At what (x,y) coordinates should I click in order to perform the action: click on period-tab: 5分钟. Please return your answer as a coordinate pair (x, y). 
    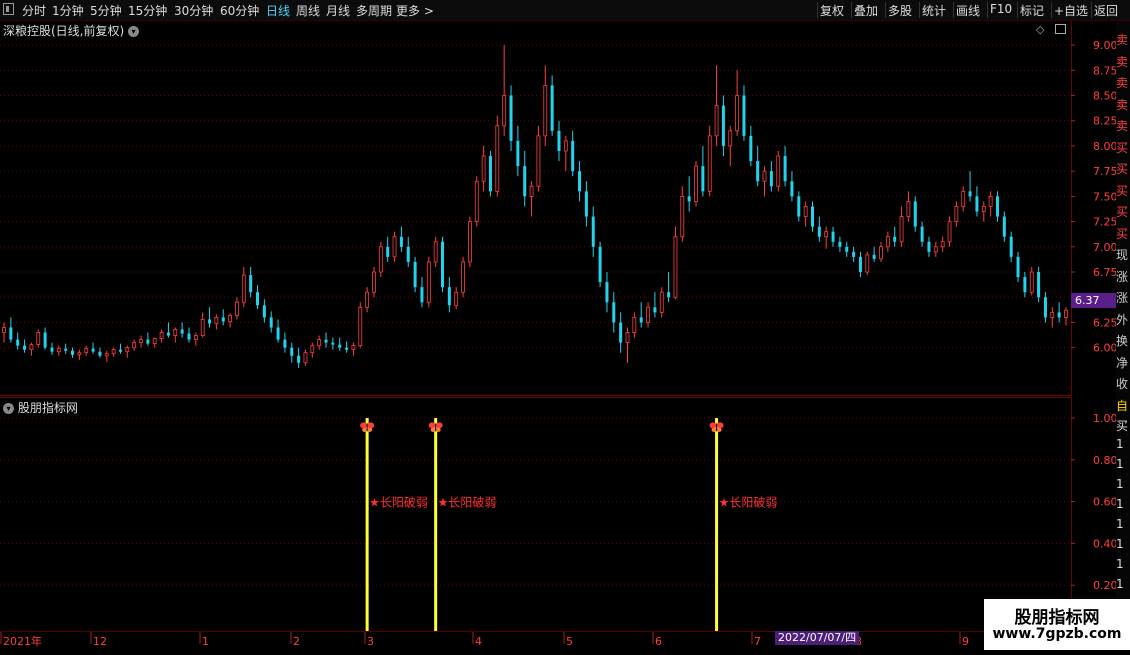
    Looking at the image, I should click on (106, 10).